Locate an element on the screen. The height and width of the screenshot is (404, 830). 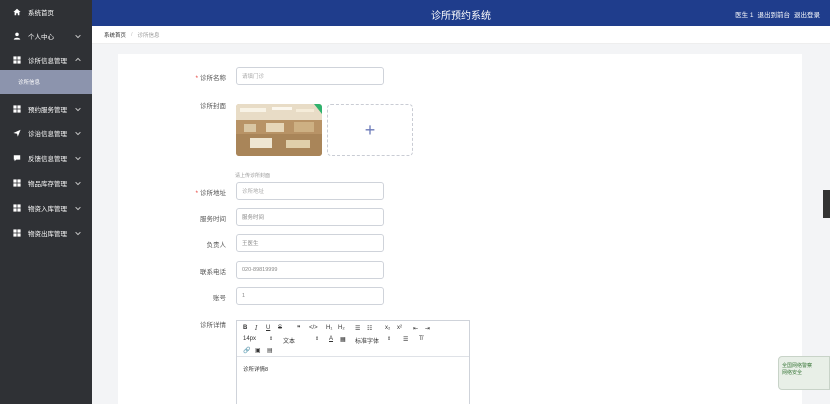
link-icon: 🔗 is located at coordinates (246, 350).